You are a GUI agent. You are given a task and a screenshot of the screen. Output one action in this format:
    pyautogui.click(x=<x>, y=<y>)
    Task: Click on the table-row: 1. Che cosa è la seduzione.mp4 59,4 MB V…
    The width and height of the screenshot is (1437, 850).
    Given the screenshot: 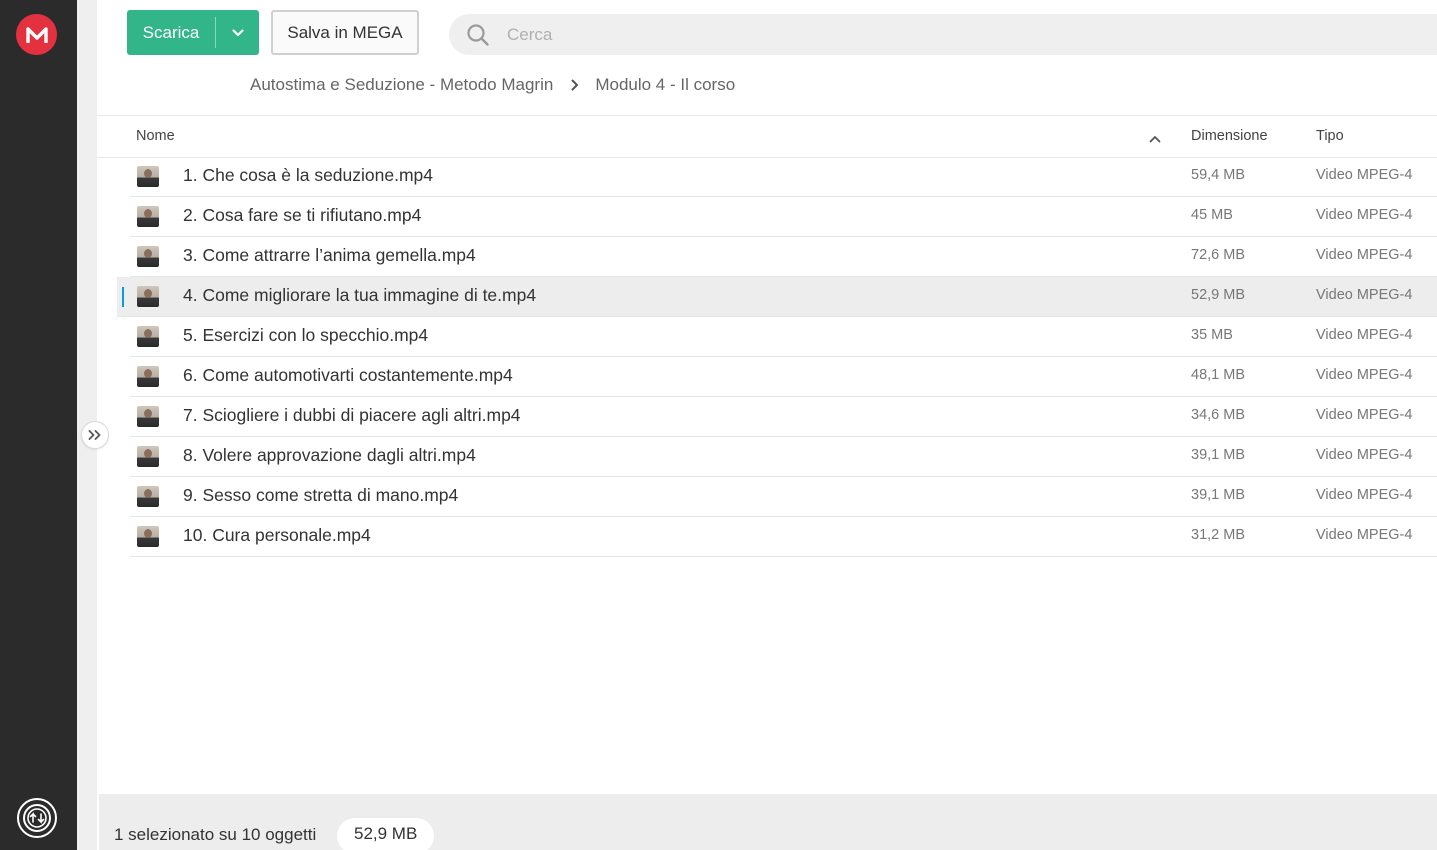 What is the action you would take?
    pyautogui.click(x=783, y=177)
    